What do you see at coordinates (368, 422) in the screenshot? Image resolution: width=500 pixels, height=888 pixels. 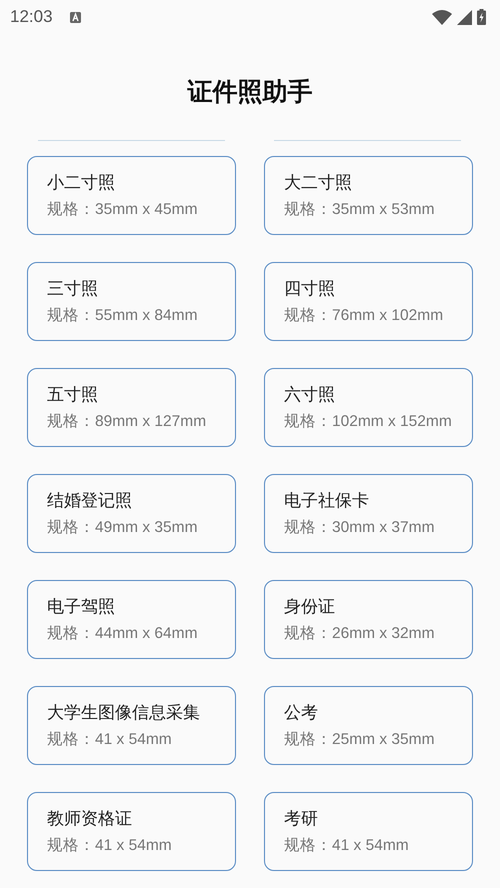 I see `photo-size-spec: 规格：102mm x 152mm` at bounding box center [368, 422].